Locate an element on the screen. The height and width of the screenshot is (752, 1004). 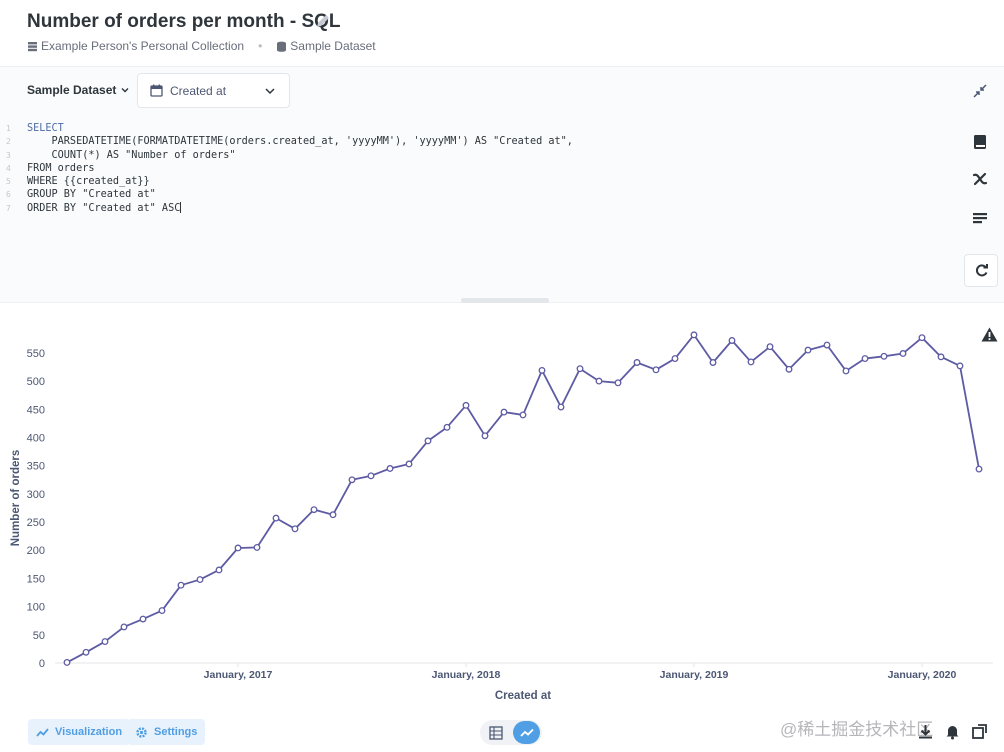
y-tick-label: 400 is located at coordinates (36, 438).